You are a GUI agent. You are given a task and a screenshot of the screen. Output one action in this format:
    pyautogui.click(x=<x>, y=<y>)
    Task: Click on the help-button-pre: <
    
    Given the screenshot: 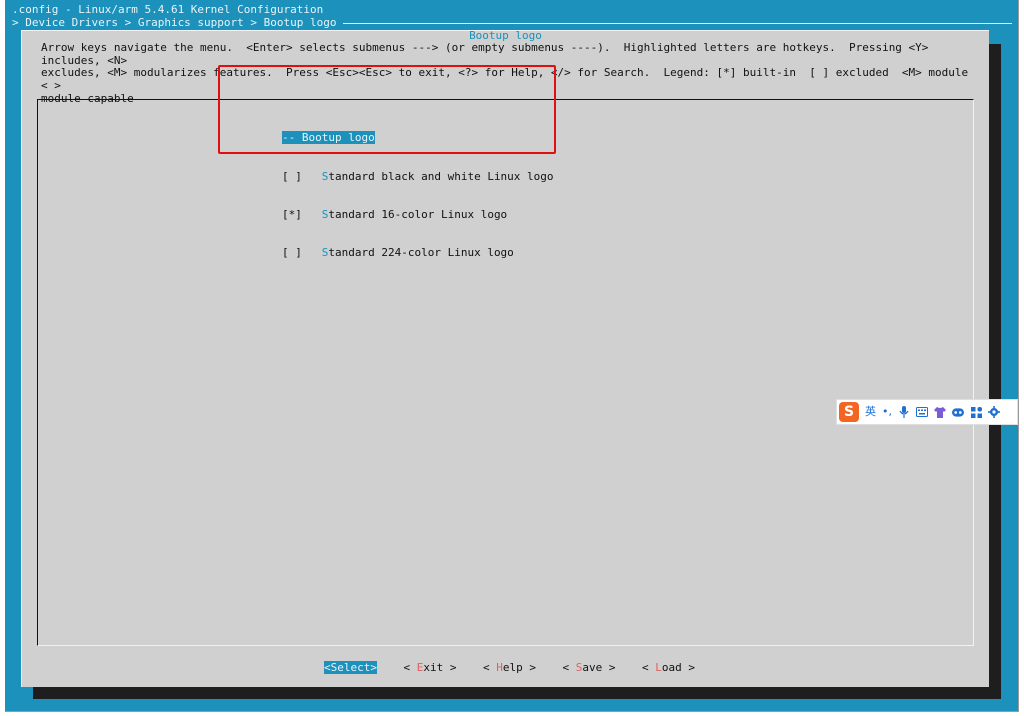 What is the action you would take?
    pyautogui.click(x=489, y=667)
    